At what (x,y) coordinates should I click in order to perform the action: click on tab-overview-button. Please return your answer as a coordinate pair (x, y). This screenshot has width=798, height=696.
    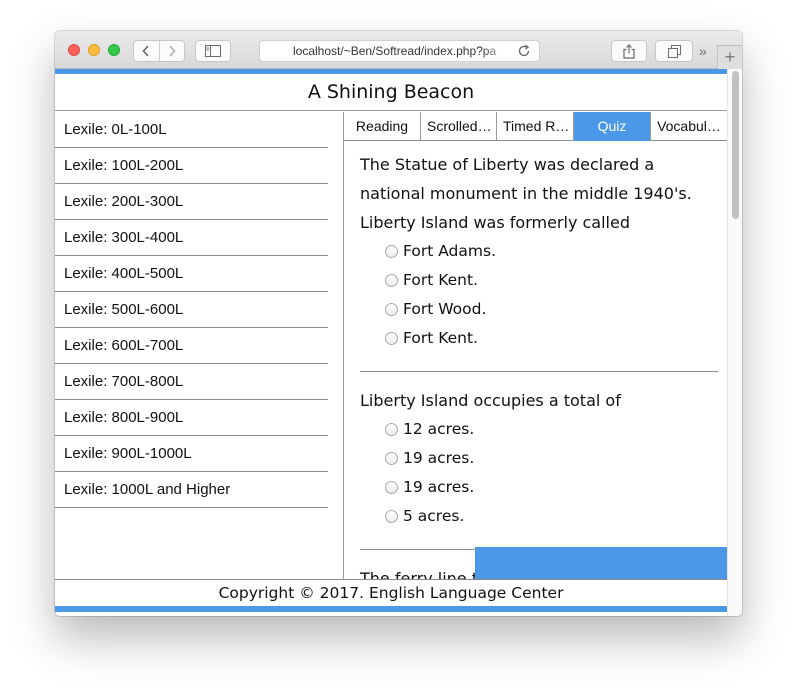
    Looking at the image, I should click on (674, 51).